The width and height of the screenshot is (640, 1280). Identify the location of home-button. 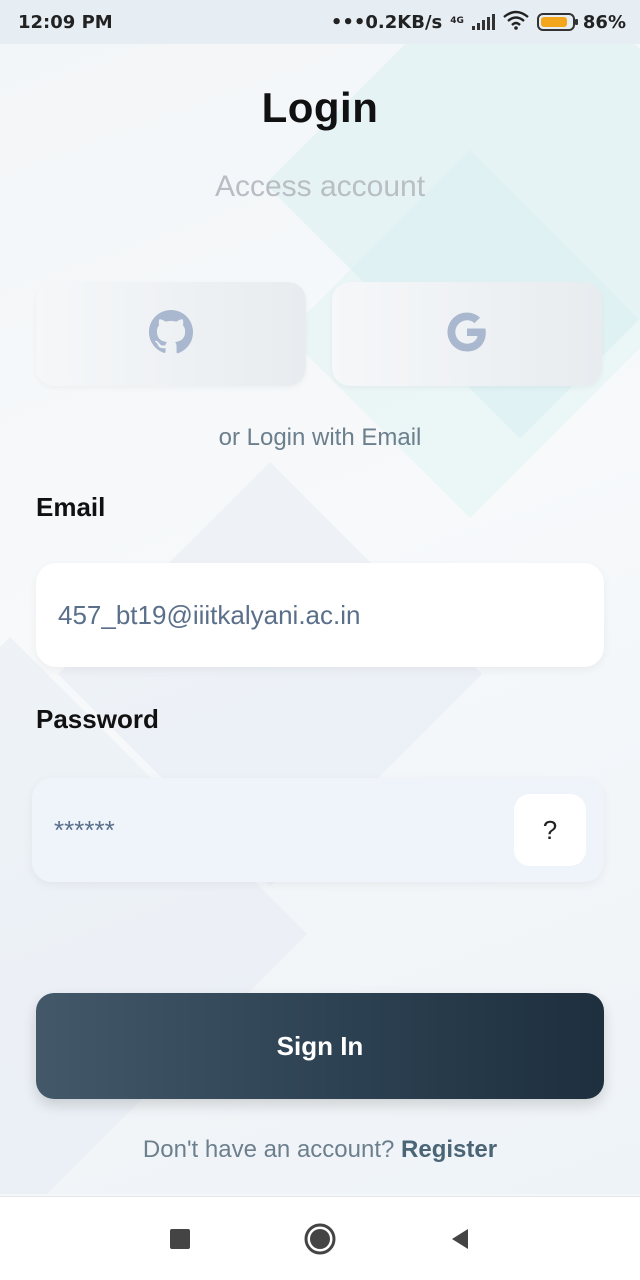
(320, 1239).